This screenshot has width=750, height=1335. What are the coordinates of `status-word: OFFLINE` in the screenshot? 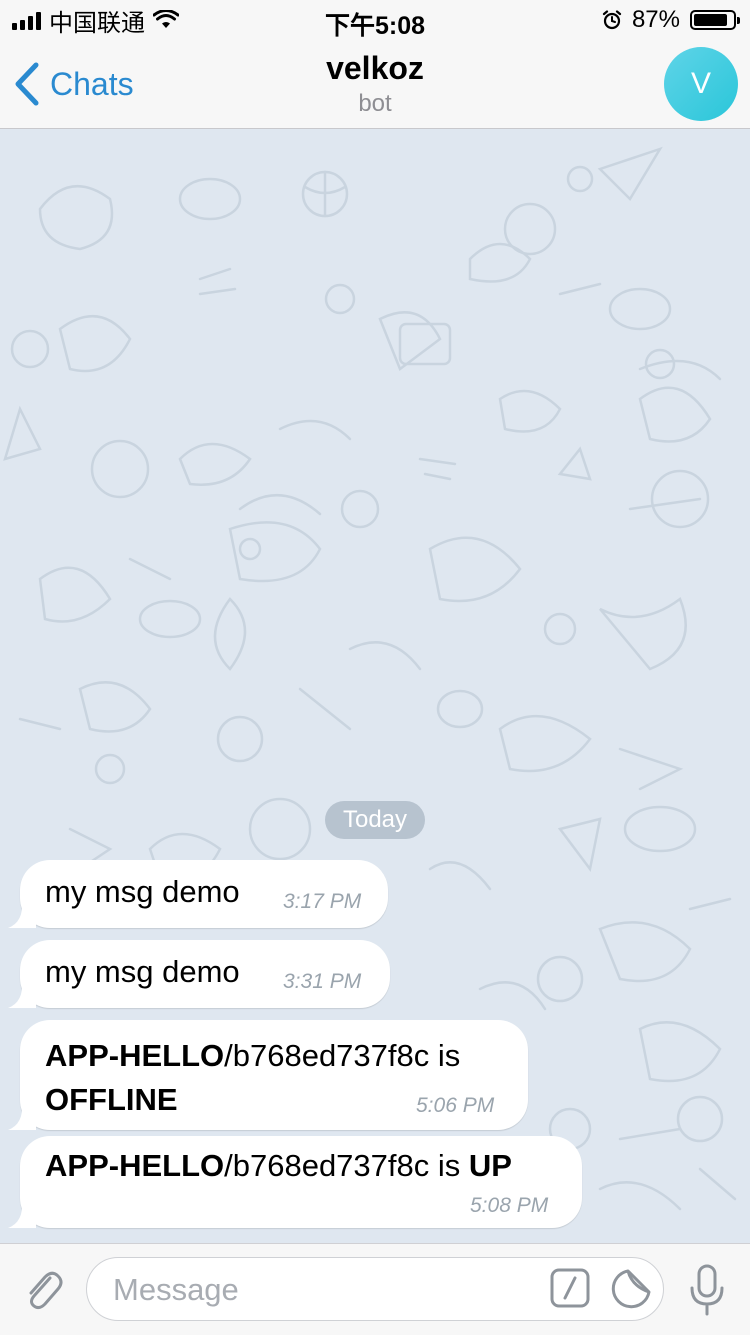 It's located at (111, 1099).